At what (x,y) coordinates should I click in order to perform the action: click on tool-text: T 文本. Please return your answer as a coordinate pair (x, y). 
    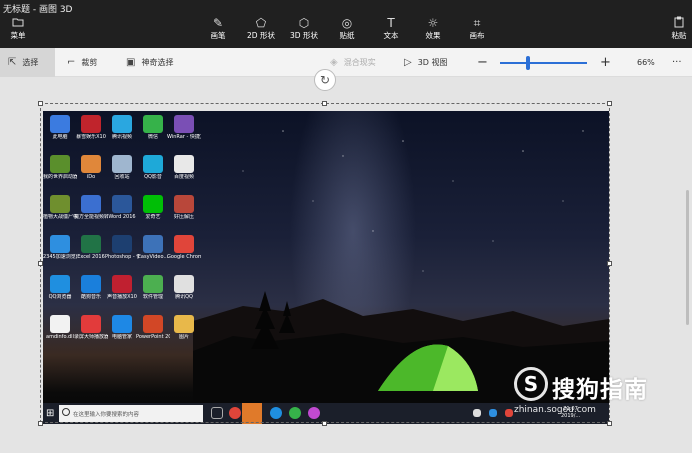
    Looking at the image, I should click on (391, 28).